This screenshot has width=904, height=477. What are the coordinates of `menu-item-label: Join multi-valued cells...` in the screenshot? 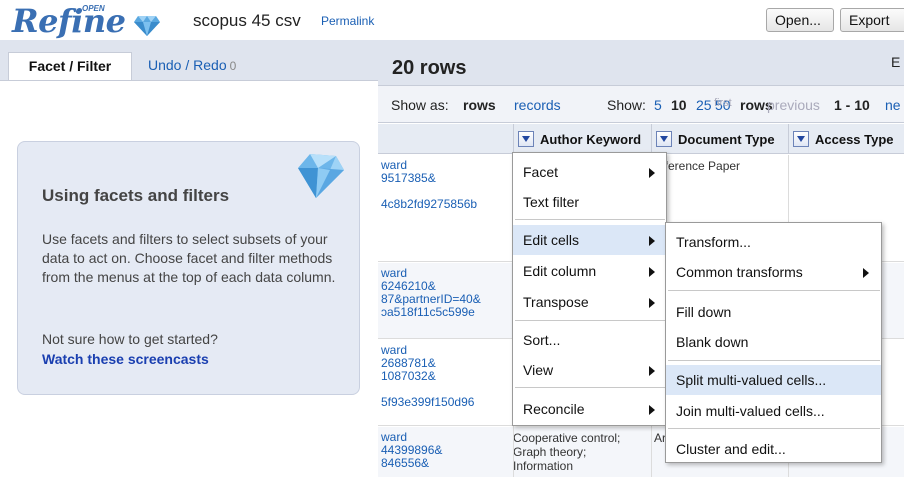 It's located at (750, 411).